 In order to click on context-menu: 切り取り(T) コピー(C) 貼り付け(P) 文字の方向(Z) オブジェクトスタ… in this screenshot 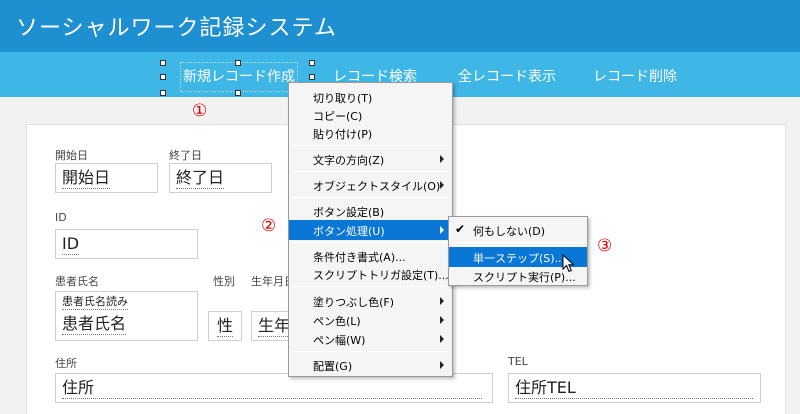, I will do `click(370, 229)`.